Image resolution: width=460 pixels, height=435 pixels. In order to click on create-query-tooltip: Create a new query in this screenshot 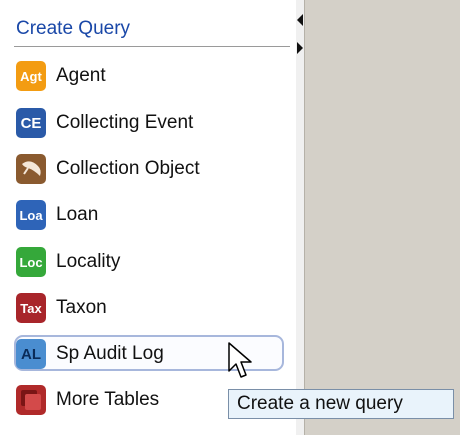, I will do `click(341, 404)`.